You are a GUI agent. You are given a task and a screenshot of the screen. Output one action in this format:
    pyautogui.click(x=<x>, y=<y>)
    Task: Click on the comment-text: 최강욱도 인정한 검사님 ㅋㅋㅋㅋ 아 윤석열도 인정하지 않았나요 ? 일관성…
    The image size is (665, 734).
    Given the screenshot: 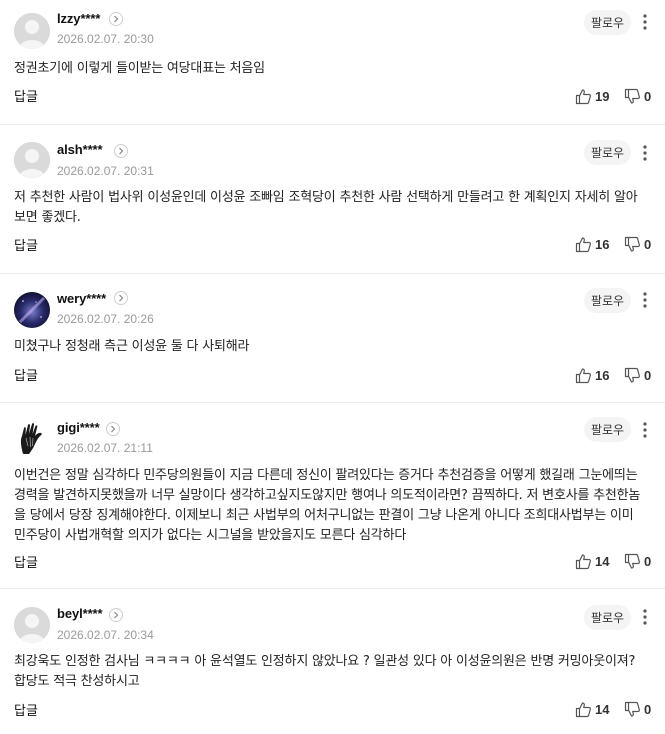 What is the action you would take?
    pyautogui.click(x=325, y=671)
    